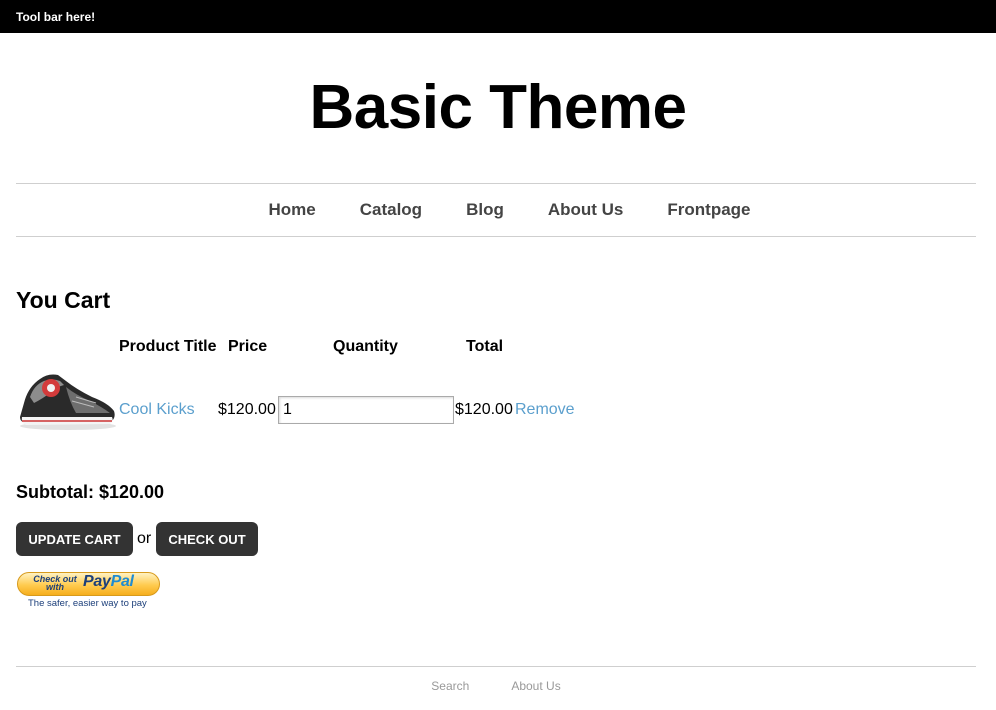 The width and height of the screenshot is (996, 710). What do you see at coordinates (498, 16) in the screenshot?
I see `toolbar: Tool bar here!` at bounding box center [498, 16].